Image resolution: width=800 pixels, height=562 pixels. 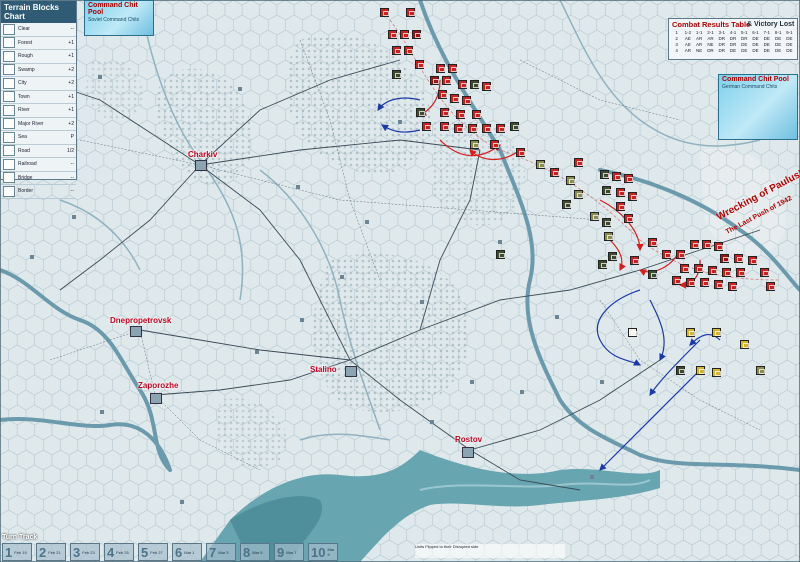 What do you see at coordinates (201, 165) in the screenshot?
I see `city-marker-charkiv` at bounding box center [201, 165].